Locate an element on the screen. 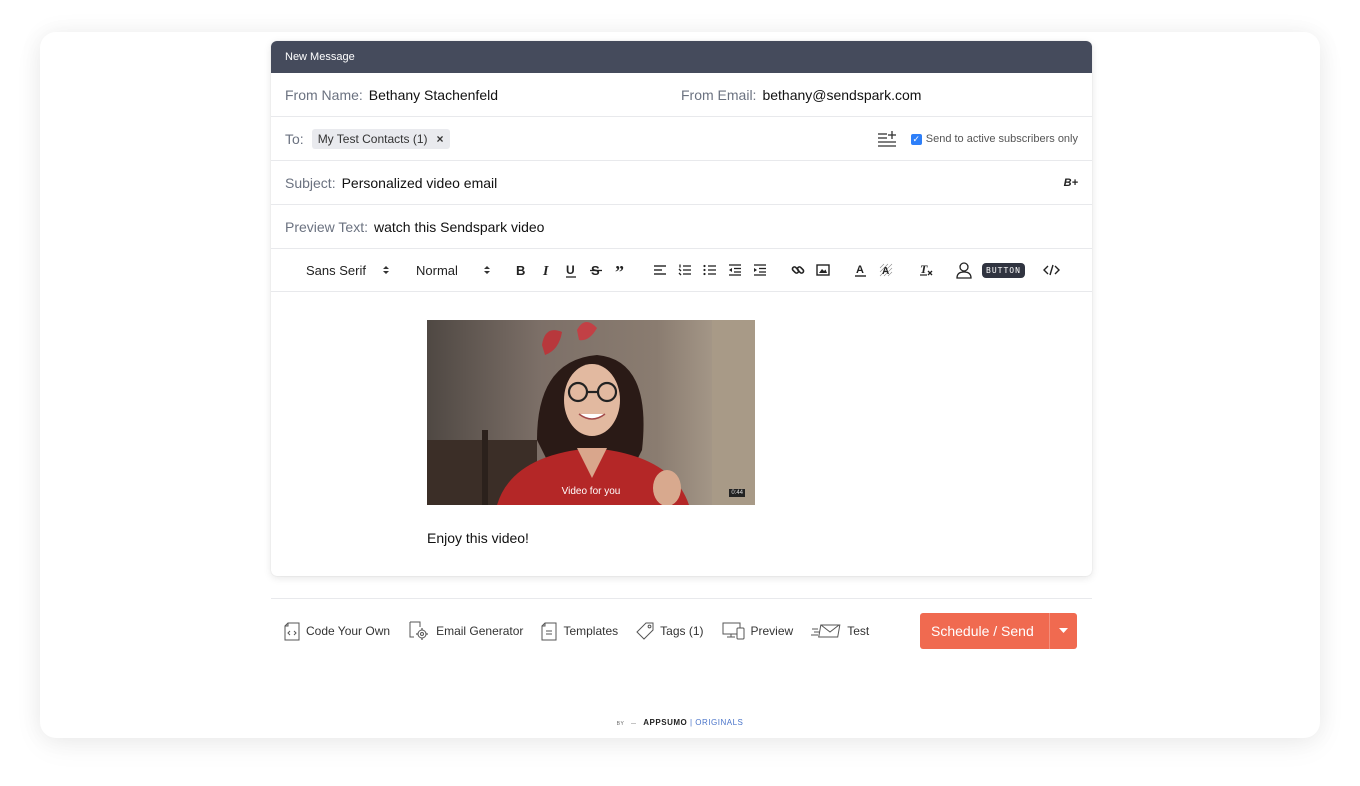 The image size is (1360, 786). footer-by: BY is located at coordinates (620, 724).